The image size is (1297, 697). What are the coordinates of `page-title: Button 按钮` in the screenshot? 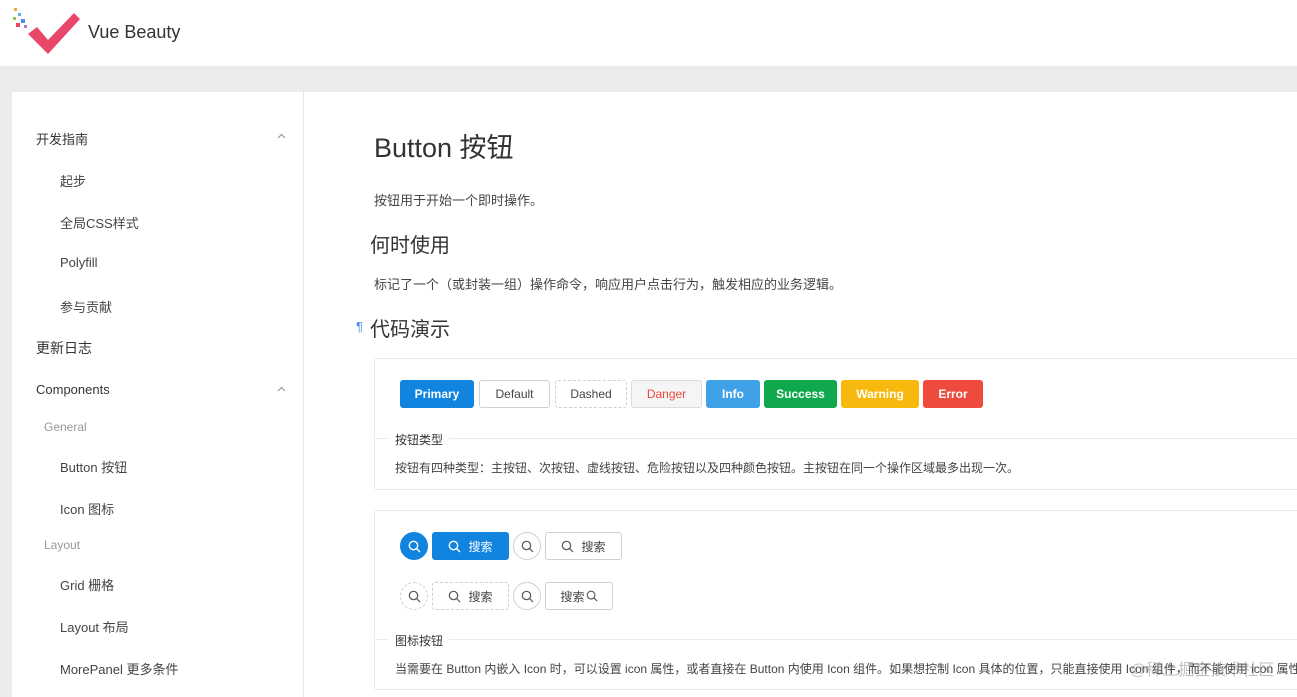 It's located at (444, 148).